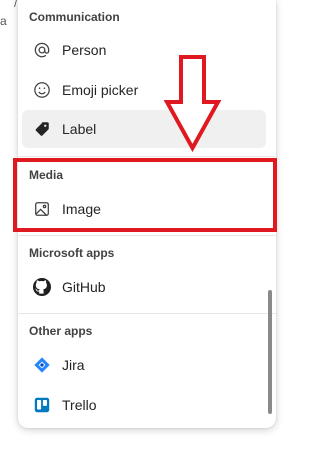 This screenshot has width=320, height=449. Describe the element at coordinates (42, 287) in the screenshot. I see `github-icon` at that location.